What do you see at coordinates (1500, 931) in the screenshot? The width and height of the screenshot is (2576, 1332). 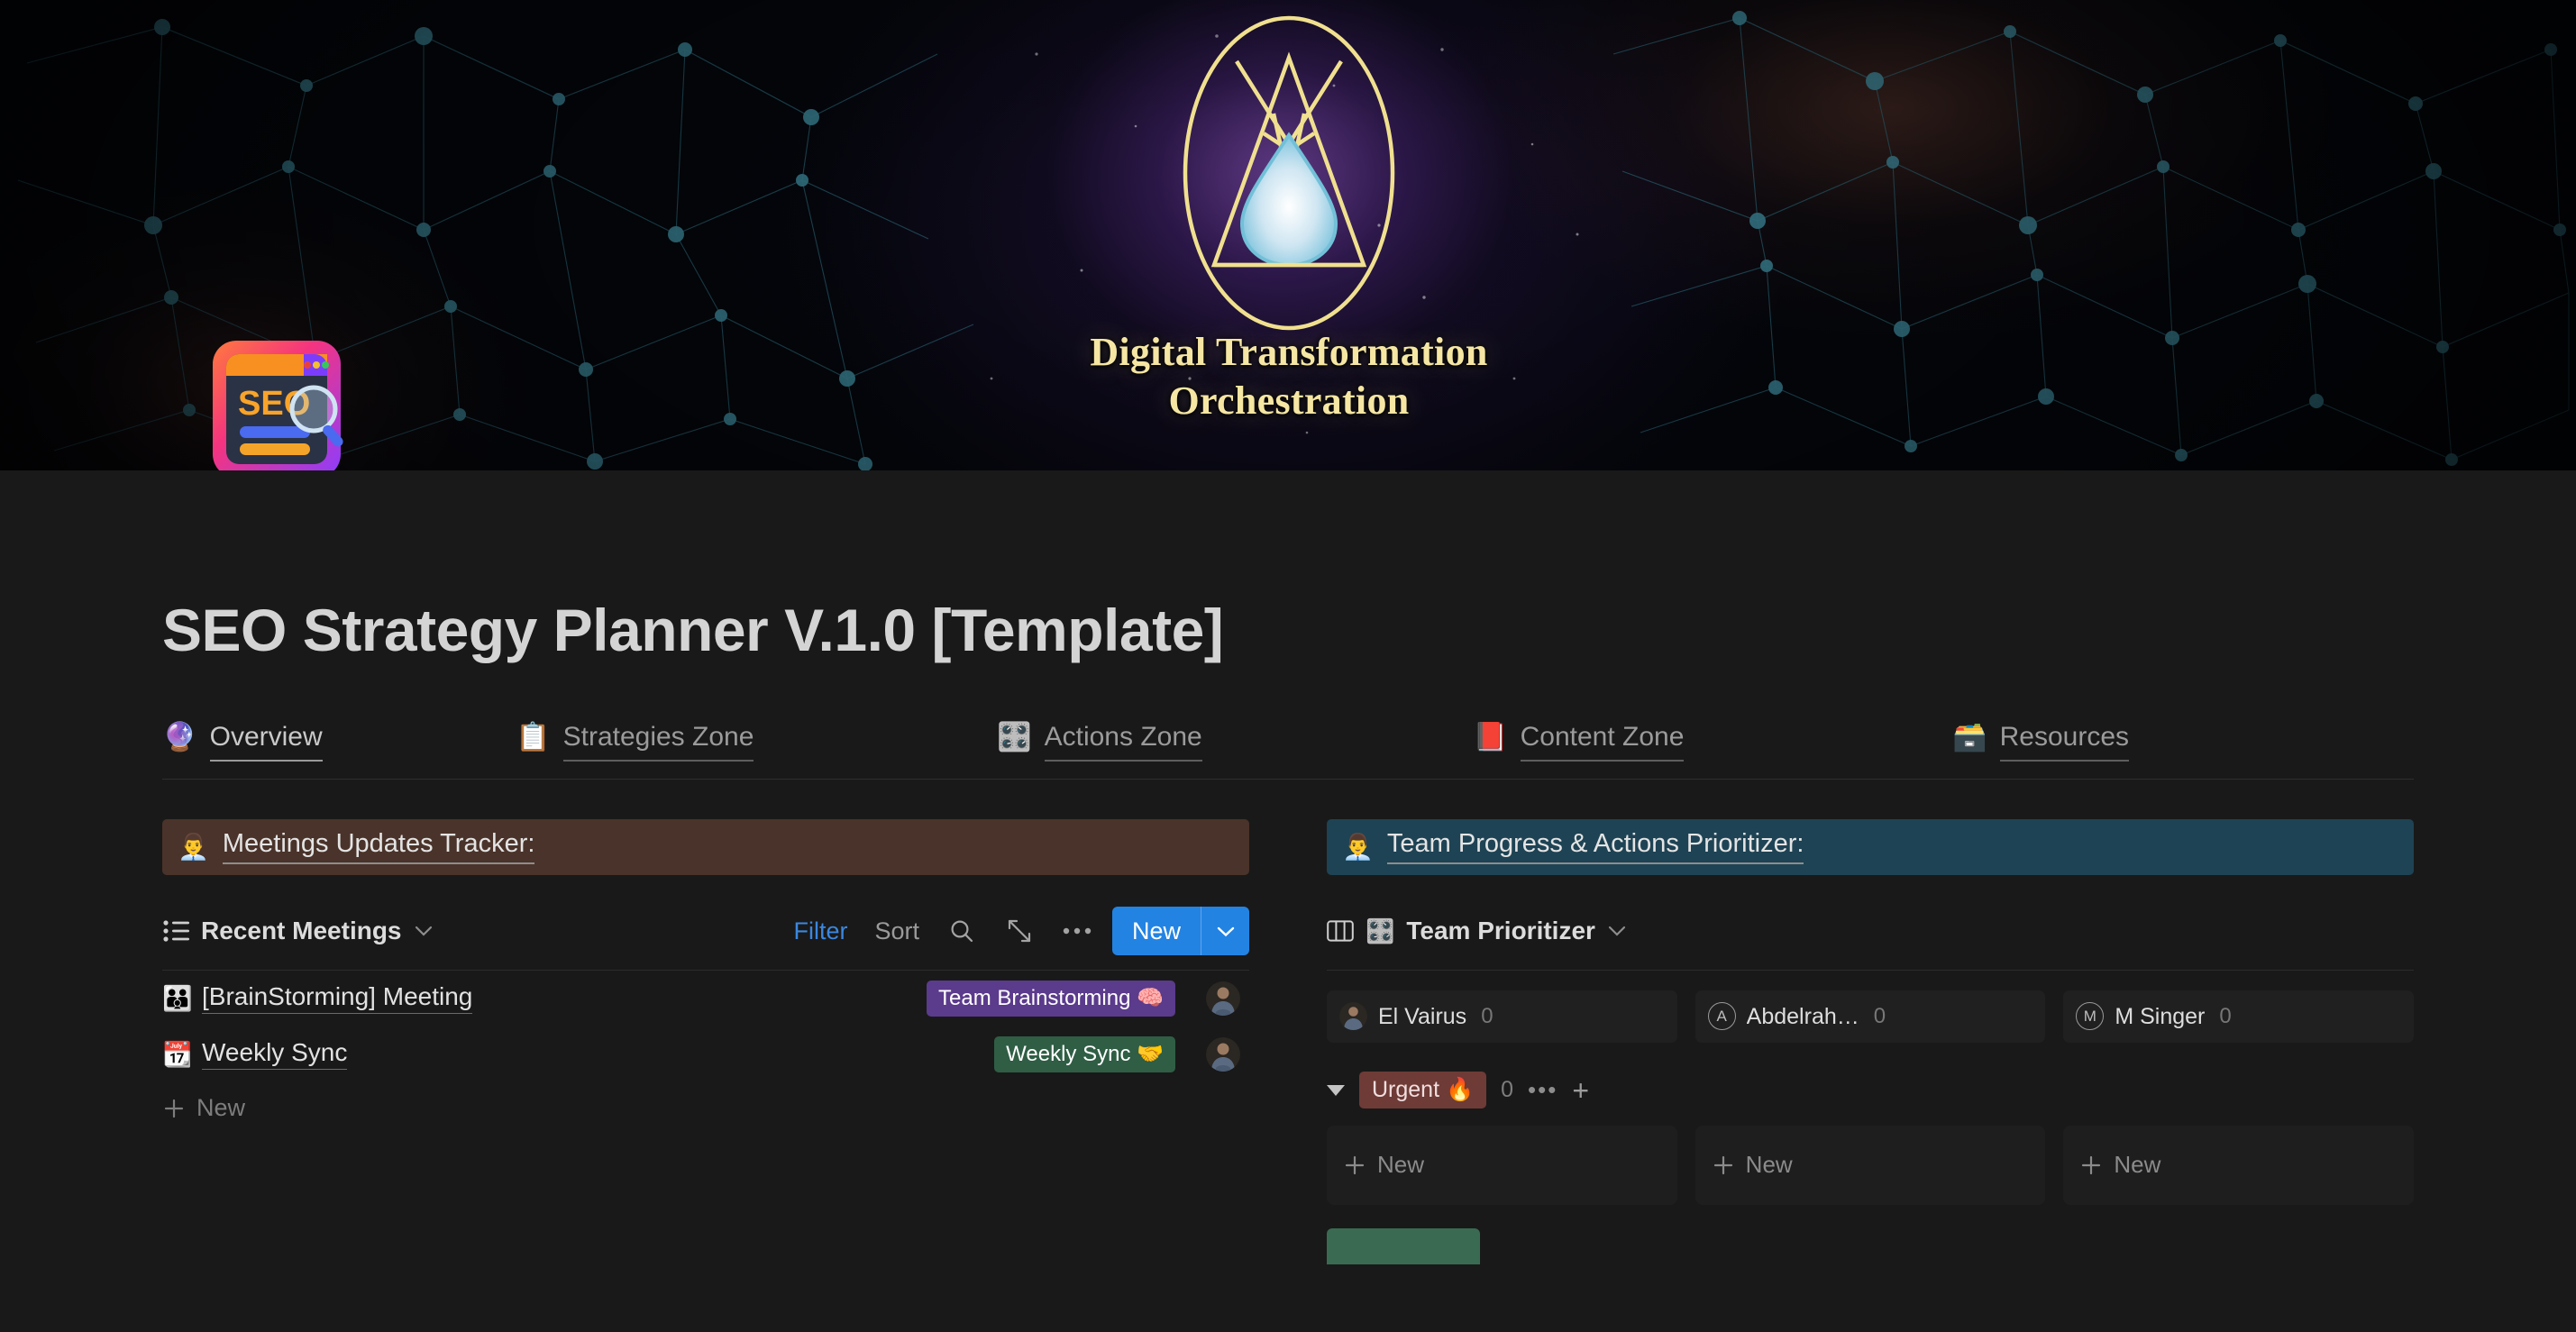 I see `team-view-name: Team Prioritizer` at bounding box center [1500, 931].